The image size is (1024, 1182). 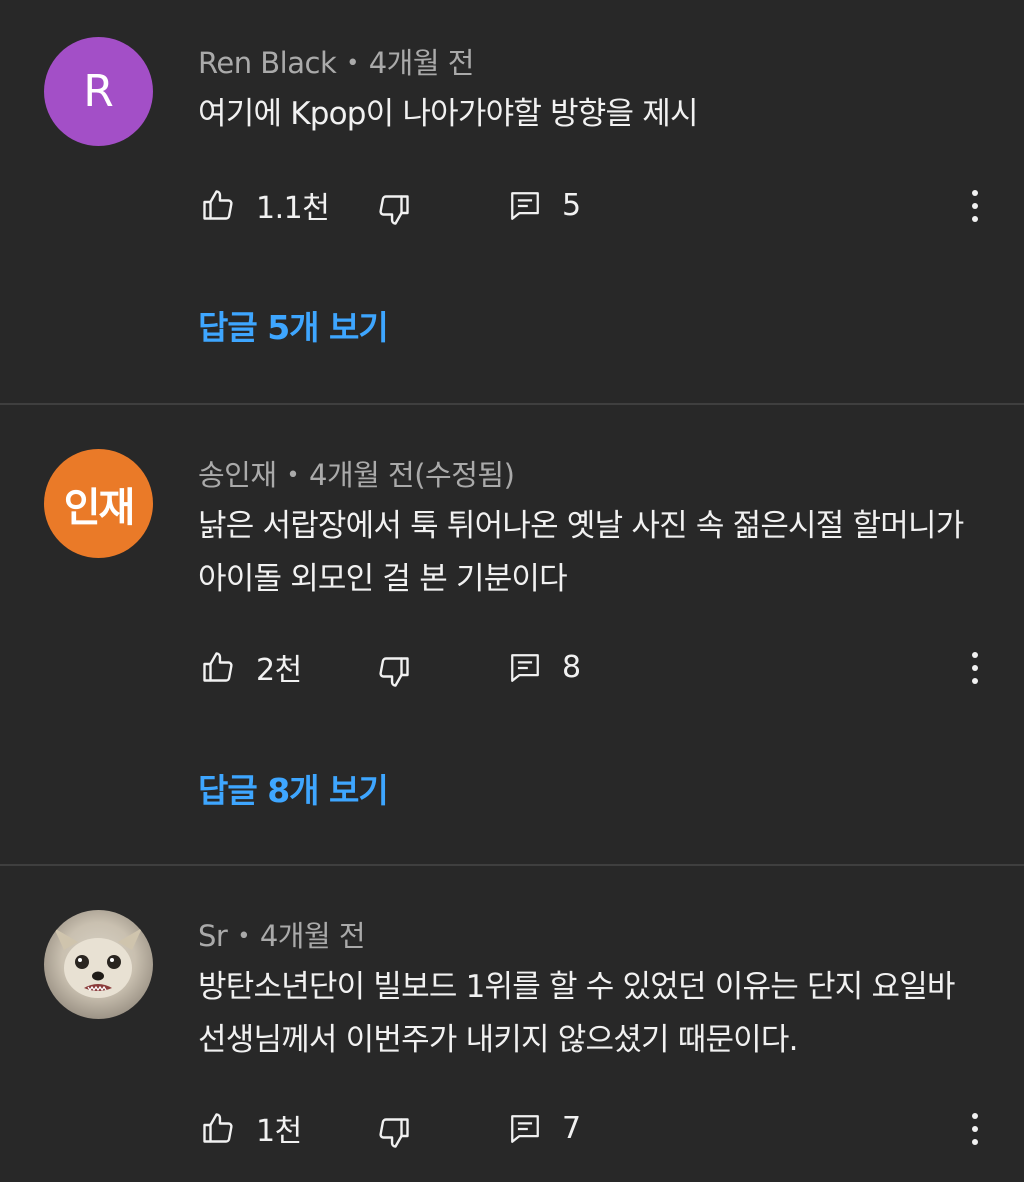 What do you see at coordinates (448, 114) in the screenshot?
I see `comment-text: 여기에 Kpop이 나아가야할 방향을 제시` at bounding box center [448, 114].